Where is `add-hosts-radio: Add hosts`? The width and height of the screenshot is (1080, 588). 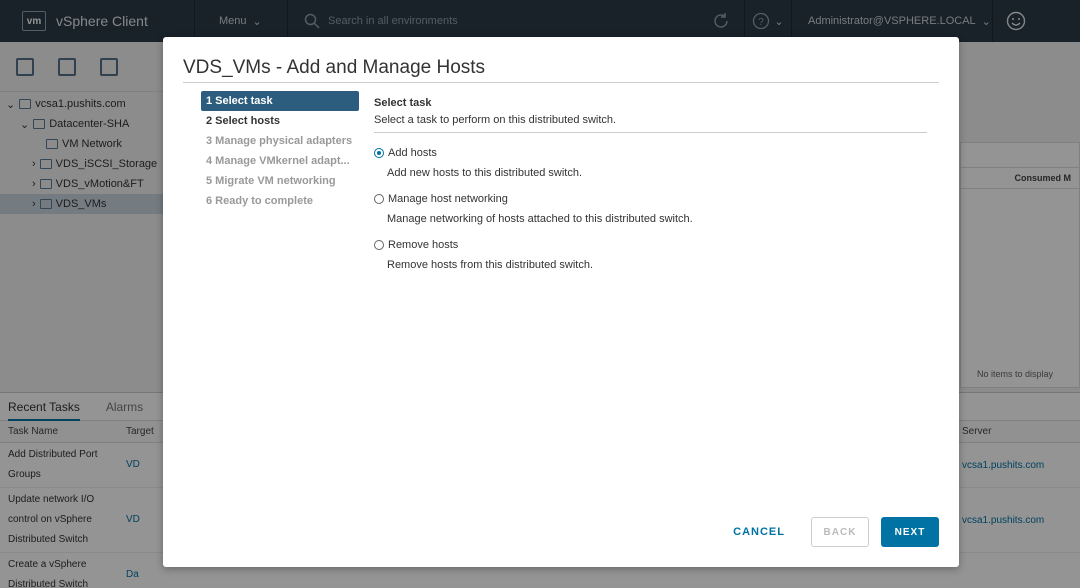
add-hosts-radio: Add hosts is located at coordinates (650, 153).